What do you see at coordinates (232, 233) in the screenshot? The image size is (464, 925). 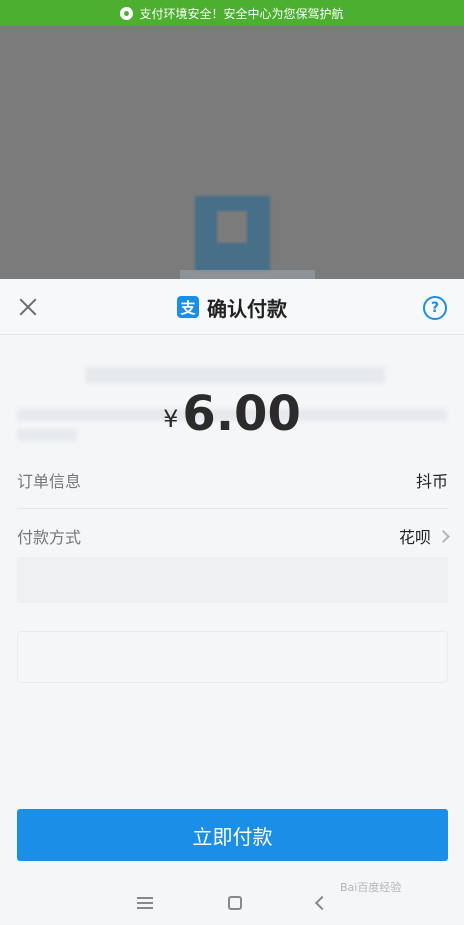 I see `blurred-app-icon` at bounding box center [232, 233].